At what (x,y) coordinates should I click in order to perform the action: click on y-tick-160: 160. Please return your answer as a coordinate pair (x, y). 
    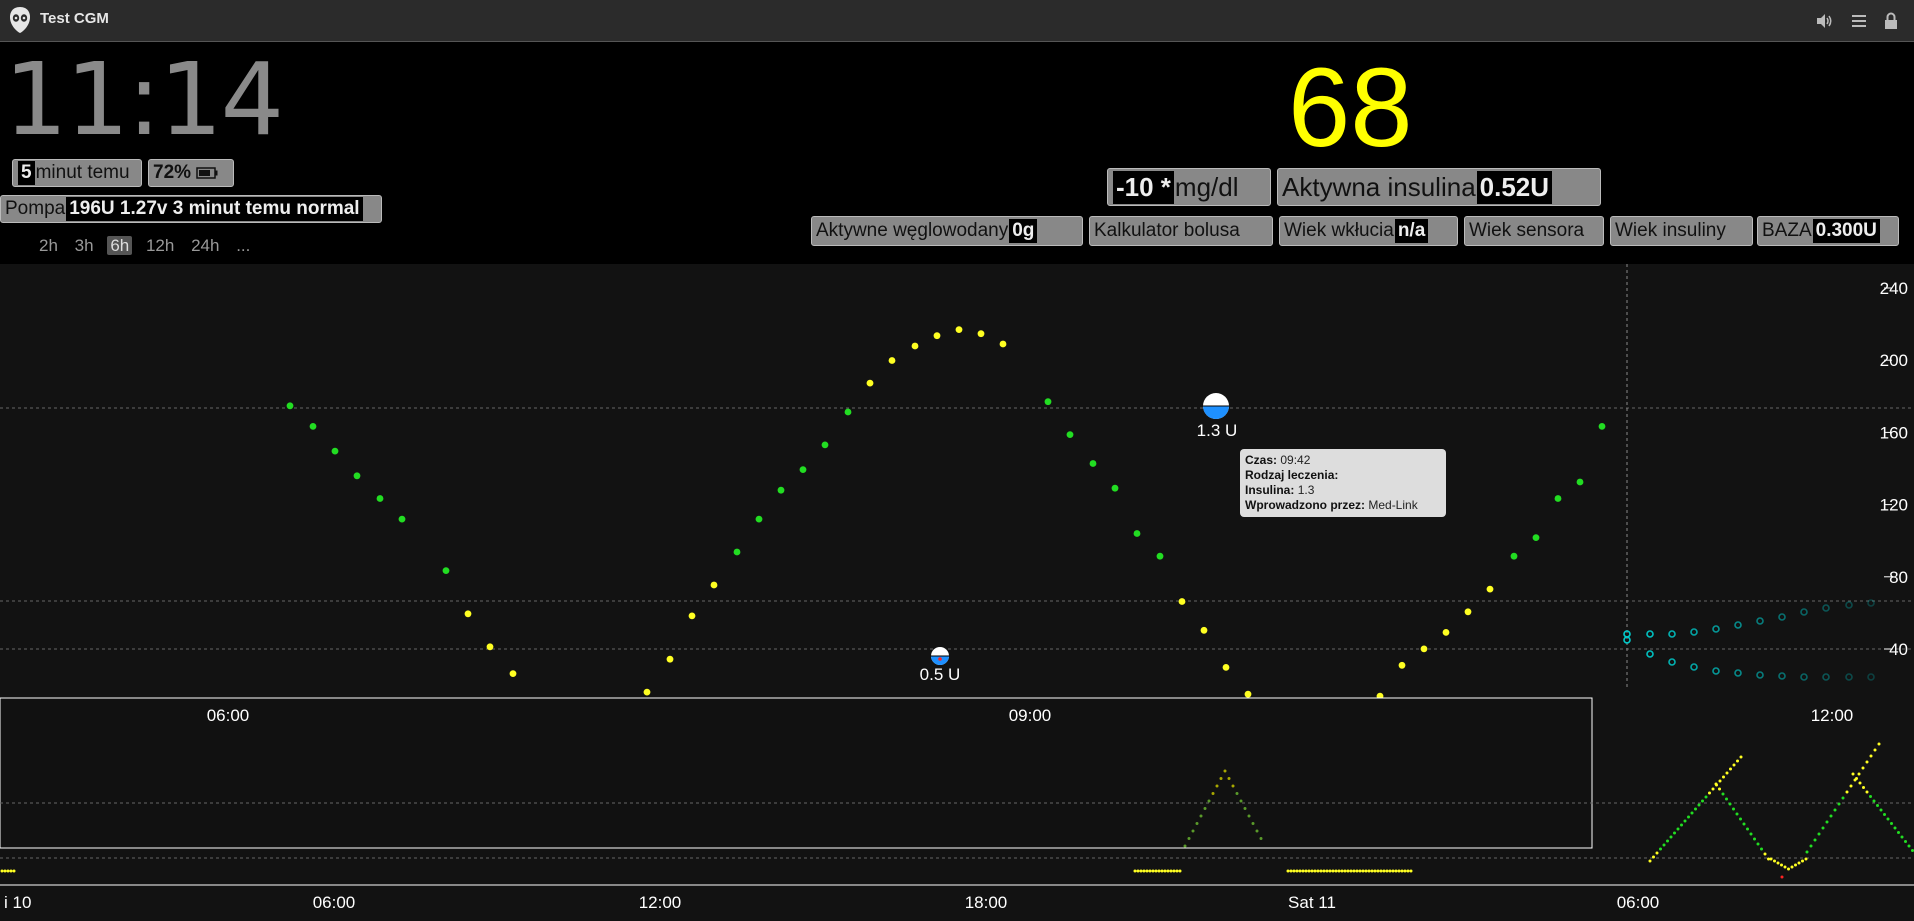
    Looking at the image, I should click on (1894, 432).